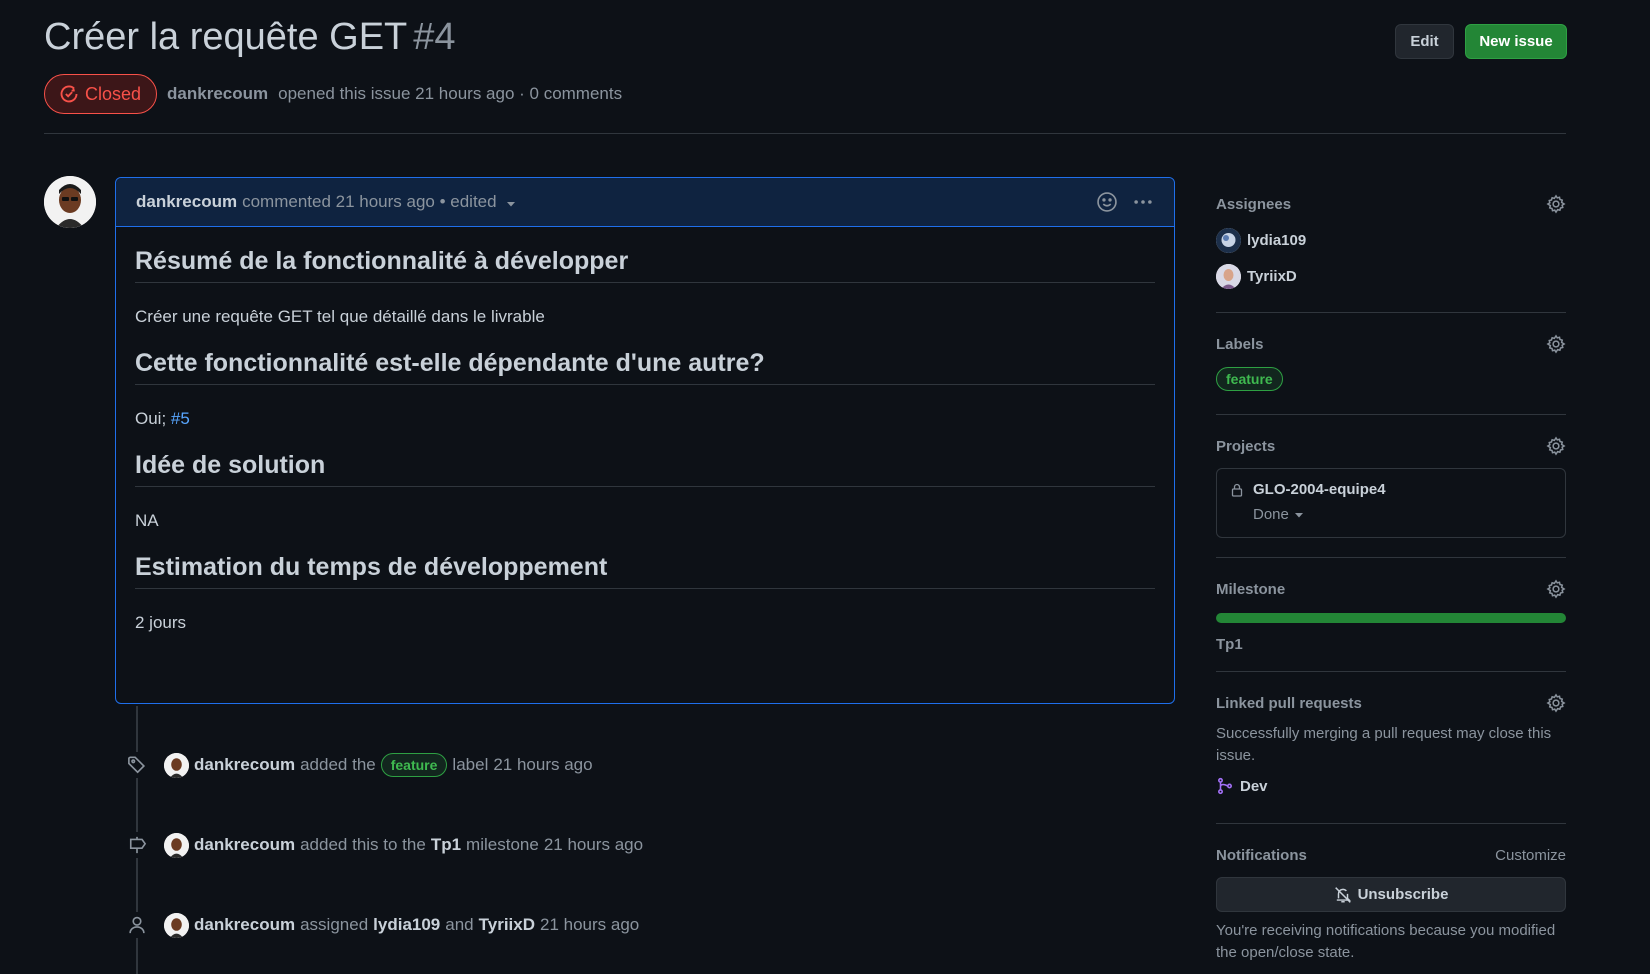  Describe the element at coordinates (186, 202) in the screenshot. I see `comment-author-link: dankrecoum` at that location.